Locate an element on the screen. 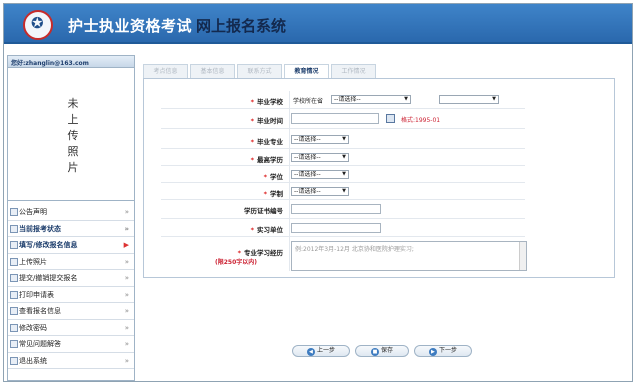  form-row-major: * 毕业专业 --请选择-- is located at coordinates (343, 140).